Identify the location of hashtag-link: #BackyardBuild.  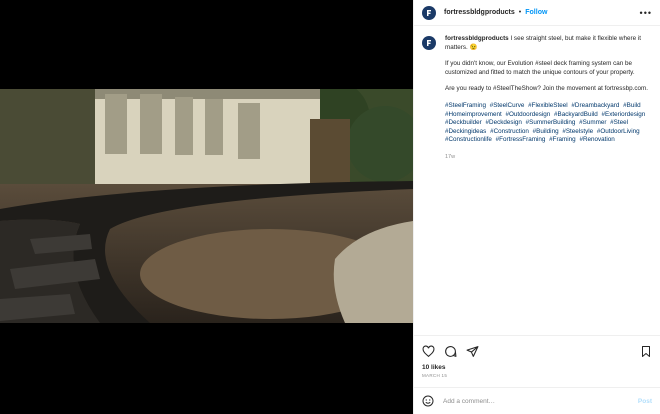
(576, 114).